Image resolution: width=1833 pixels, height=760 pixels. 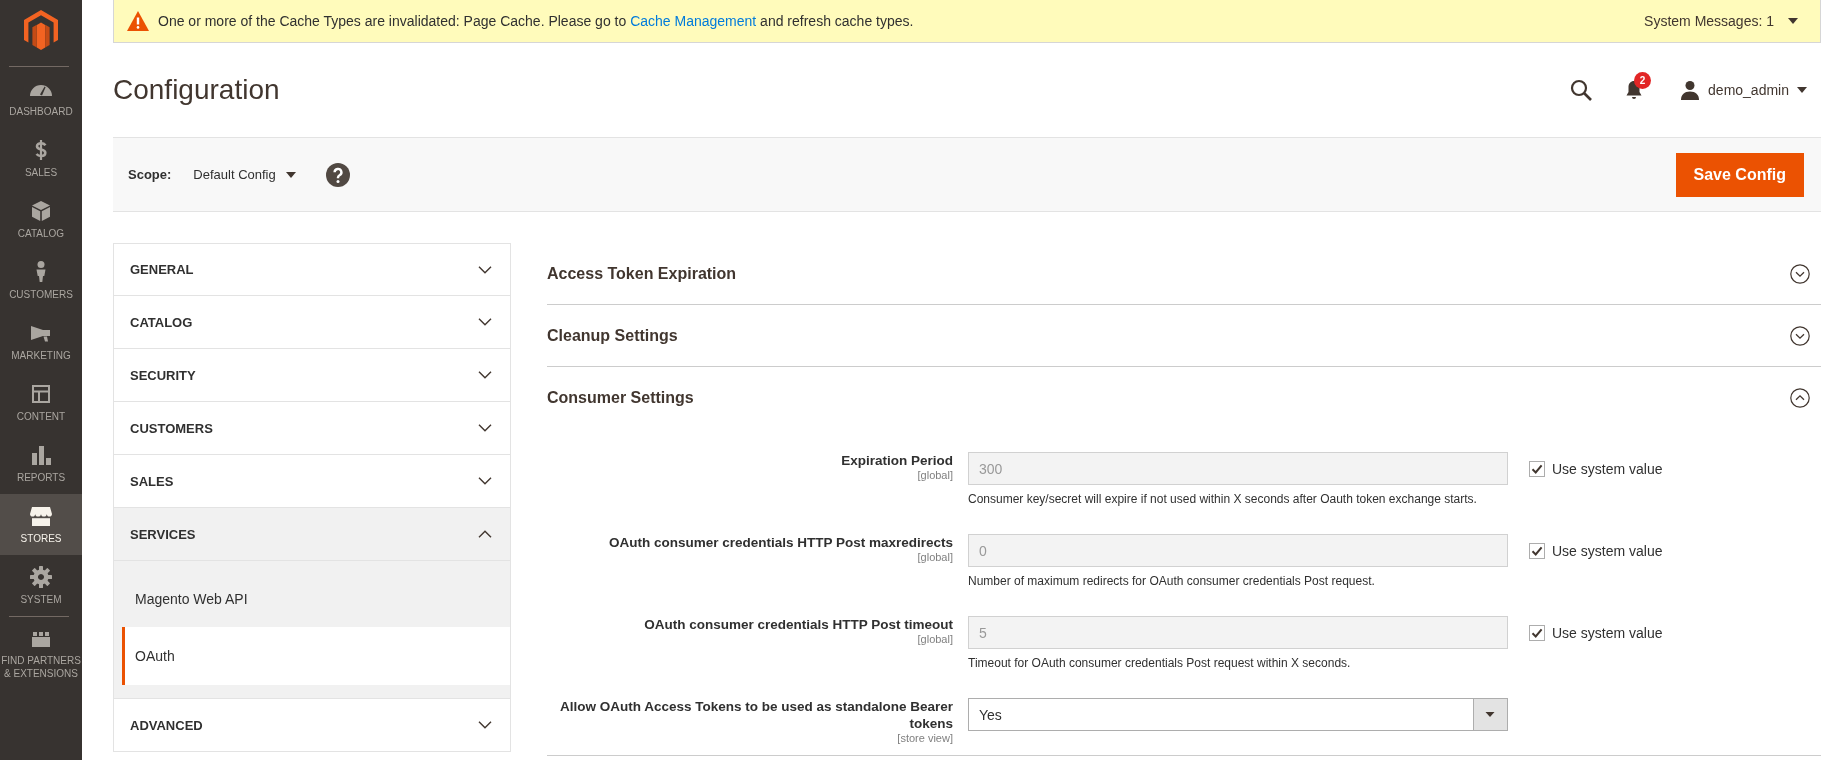 What do you see at coordinates (316, 599) in the screenshot?
I see `config-subsection-link: Magento Web API` at bounding box center [316, 599].